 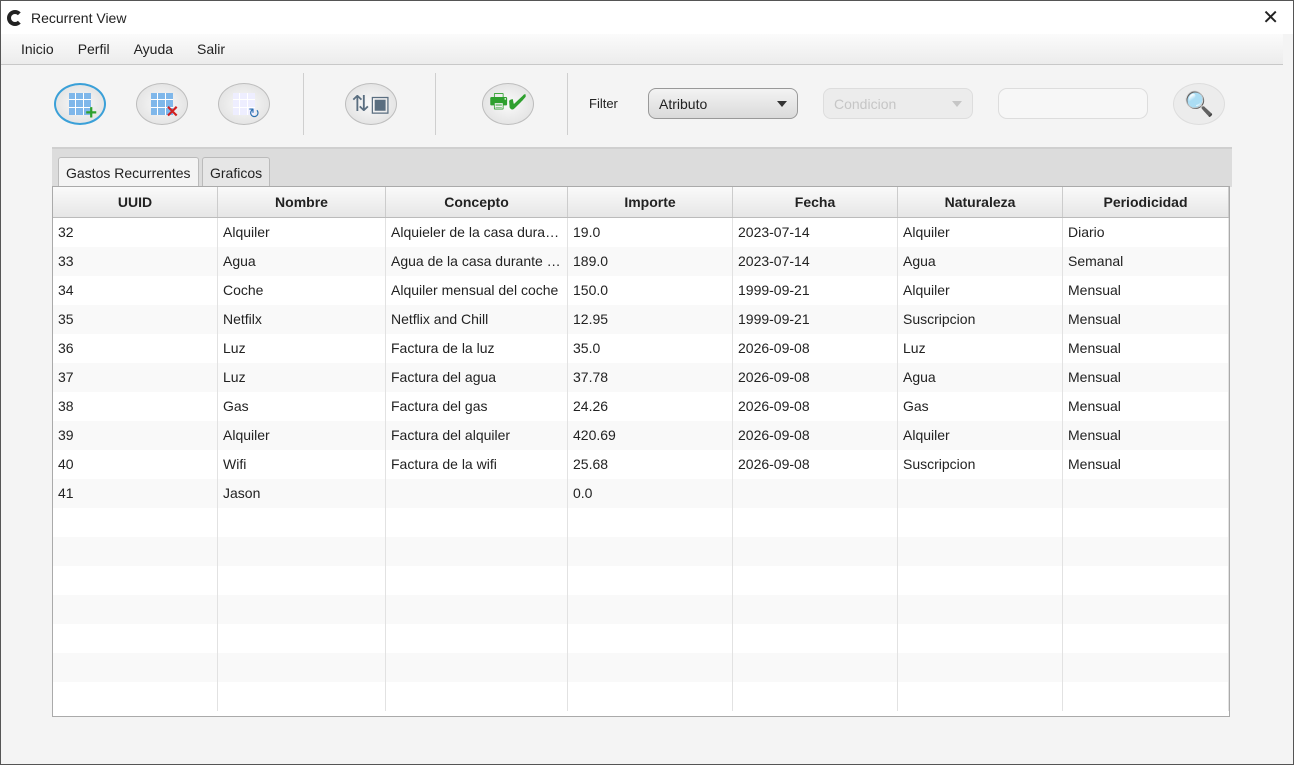 I want to click on table-cell: 40, so click(x=135, y=464).